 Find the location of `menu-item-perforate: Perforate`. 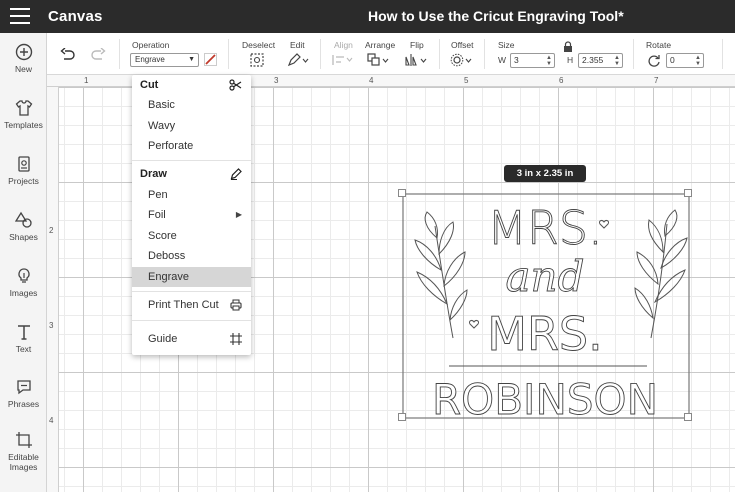

menu-item-perforate: Perforate is located at coordinates (191, 146).